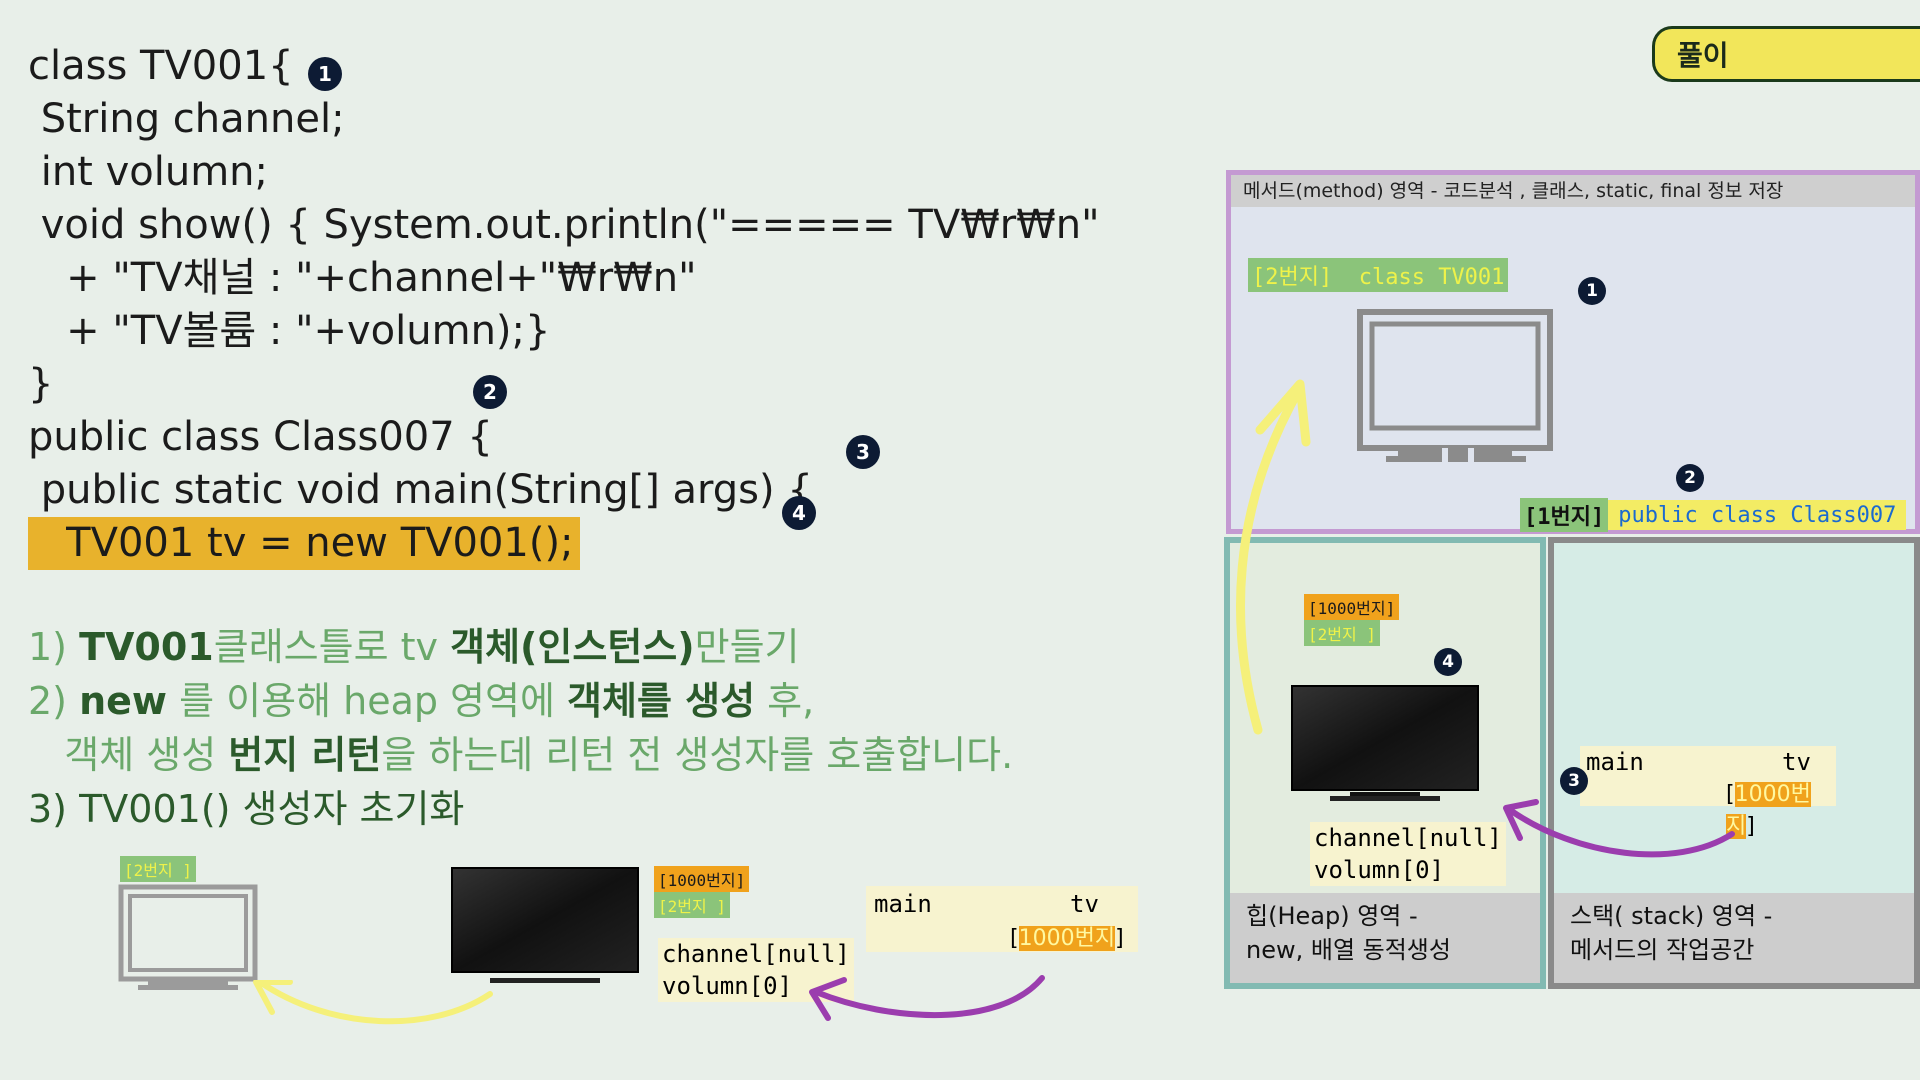 The height and width of the screenshot is (1080, 1920). Describe the element at coordinates (246, 809) in the screenshot. I see `note-3: 3) TV001() 생성자 초기화` at that location.